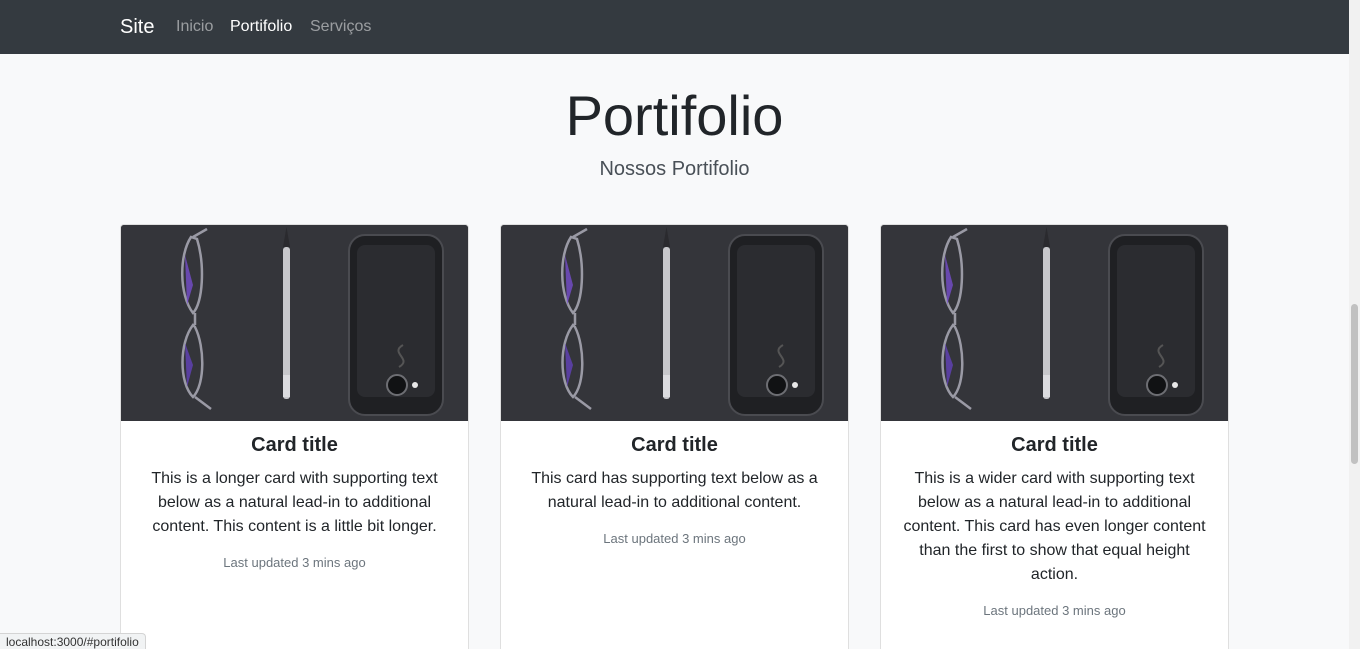 This screenshot has height=649, width=1360. Describe the element at coordinates (73, 641) in the screenshot. I see `status-bar-url: localhost:3000/#portifolio` at that location.